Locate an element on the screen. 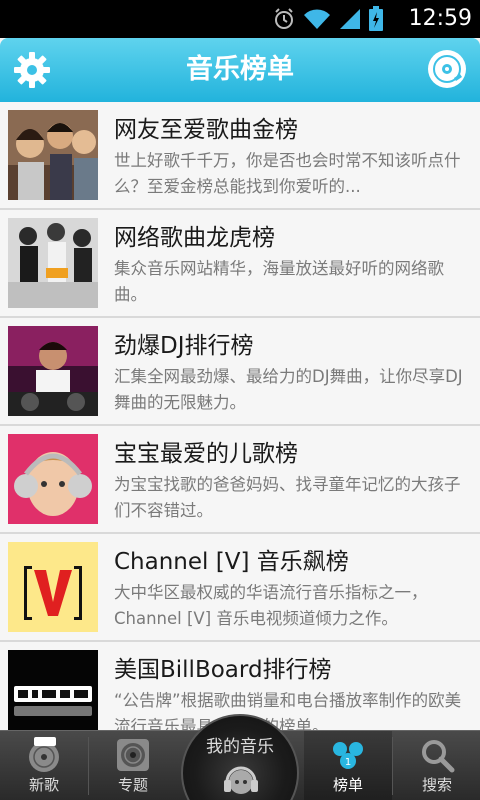  title-bar: 音乐榜单 is located at coordinates (240, 70).